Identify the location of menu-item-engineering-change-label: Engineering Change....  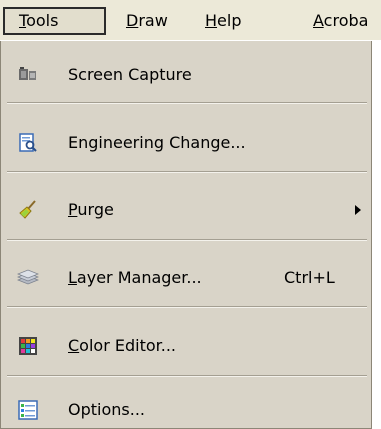
(157, 142).